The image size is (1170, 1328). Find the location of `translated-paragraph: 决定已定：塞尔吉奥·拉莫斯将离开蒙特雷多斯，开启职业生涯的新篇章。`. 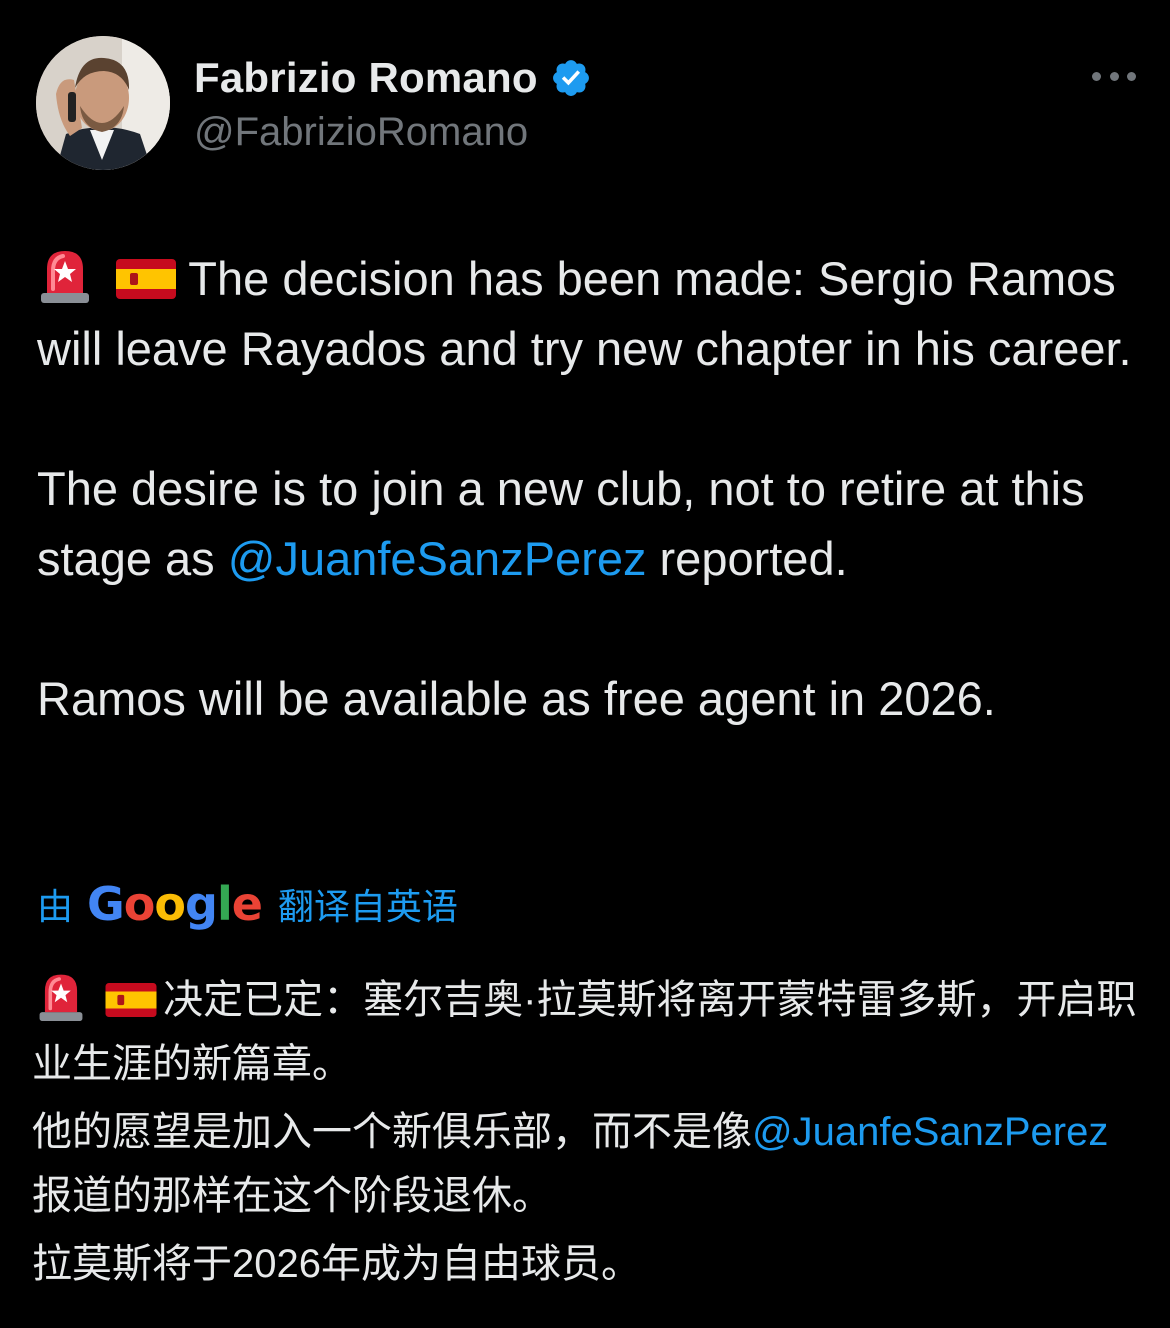

translated-paragraph: 决定已定：塞尔吉奥·拉莫斯将离开蒙特雷多斯，开启职业生涯的新篇章。 is located at coordinates (587, 1032).